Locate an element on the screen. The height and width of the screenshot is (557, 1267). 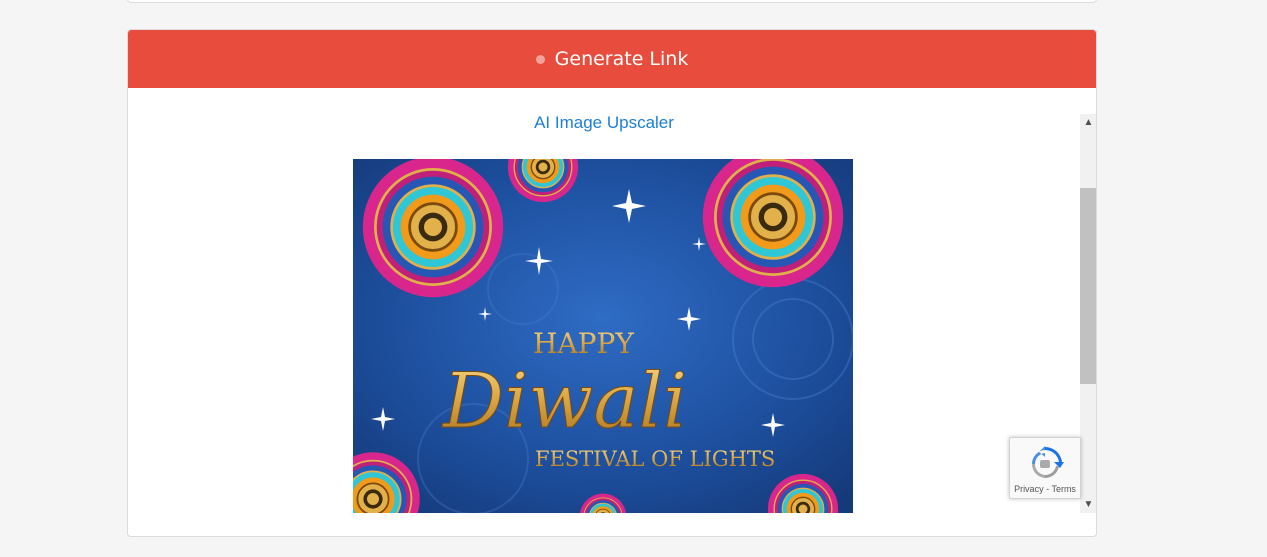
dot-icon is located at coordinates (540, 59).